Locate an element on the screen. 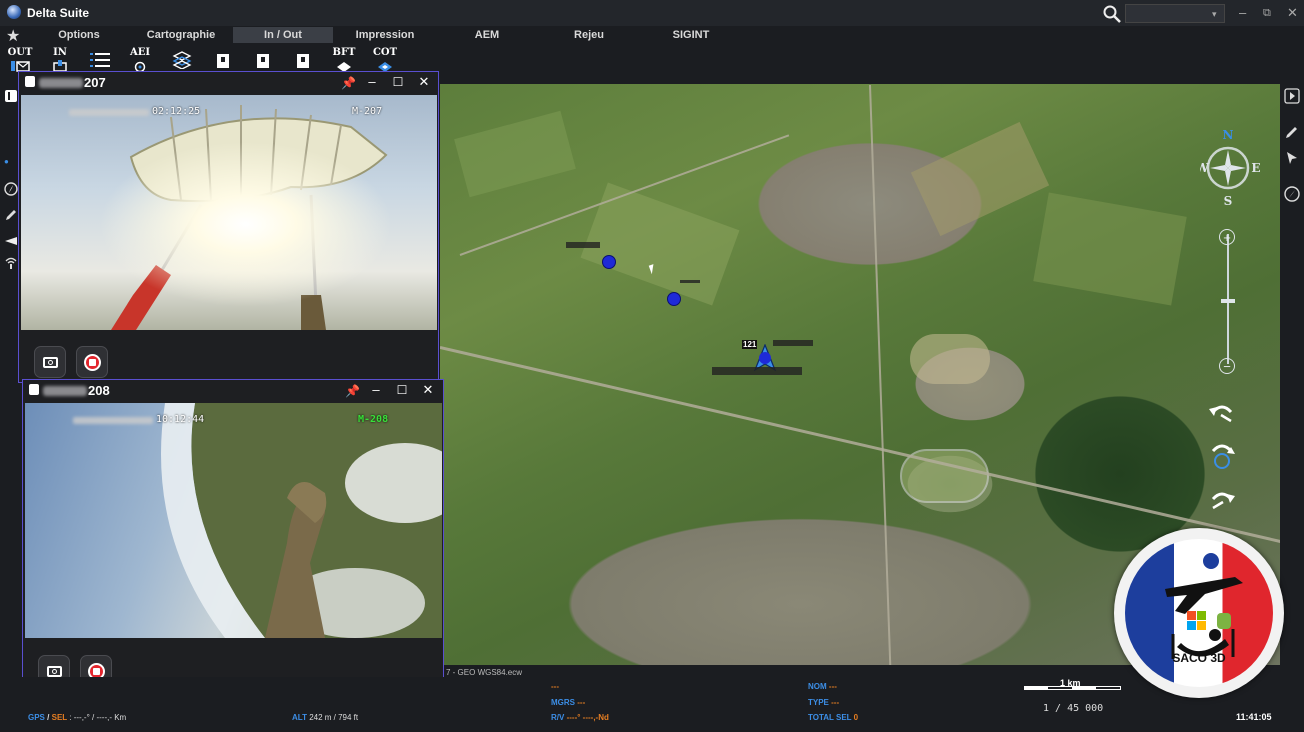  video-osd-time: 10:12:44 is located at coordinates (180, 419).